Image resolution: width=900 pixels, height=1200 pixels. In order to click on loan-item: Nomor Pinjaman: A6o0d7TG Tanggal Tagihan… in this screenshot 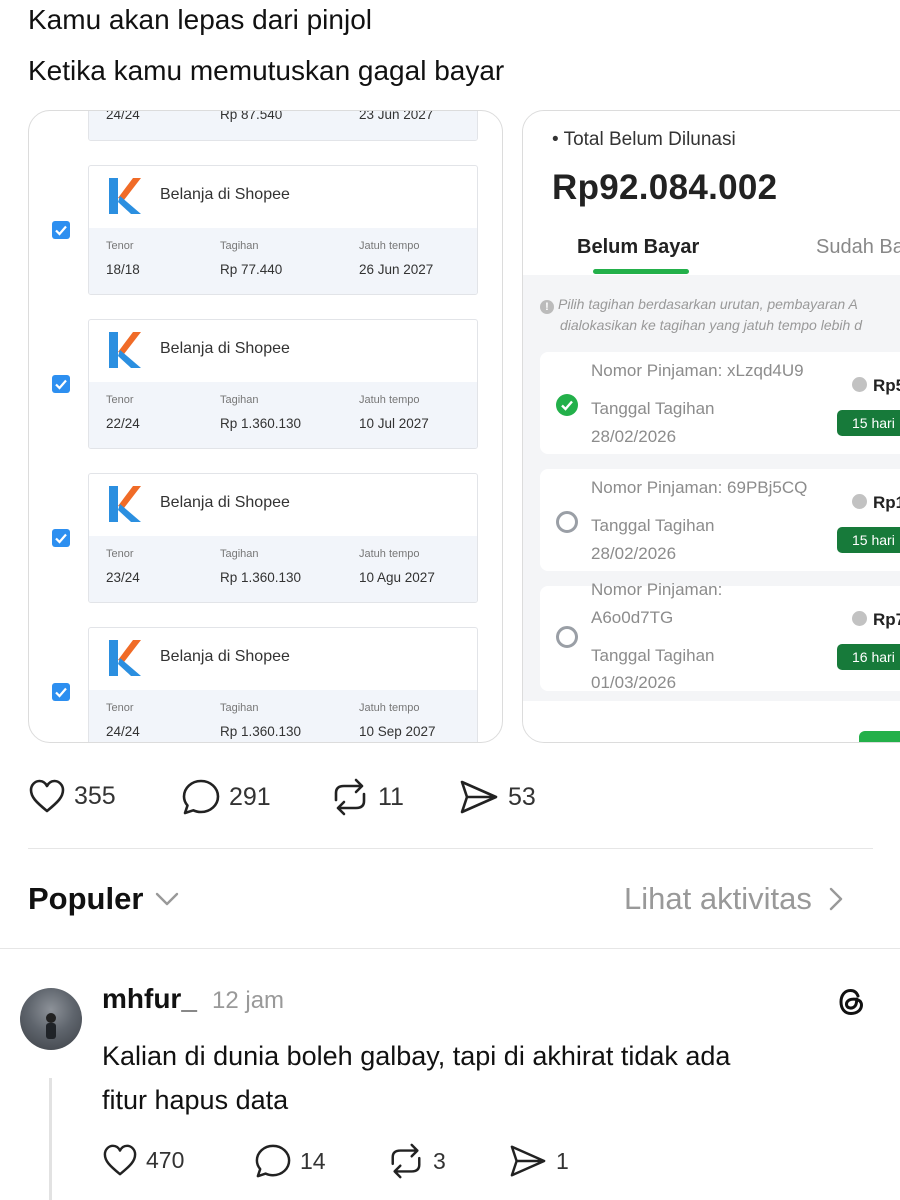, I will do `click(720, 636)`.